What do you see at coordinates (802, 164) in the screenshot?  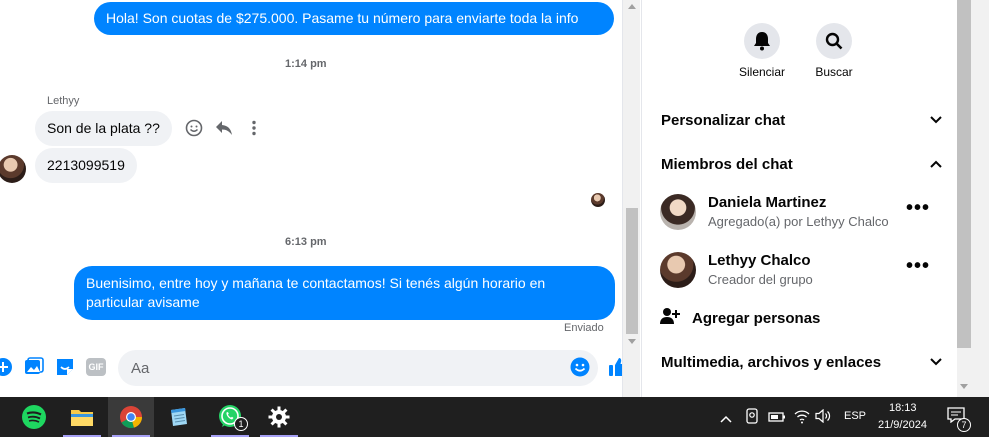 I see `section-chat-members: Miembros del chat` at bounding box center [802, 164].